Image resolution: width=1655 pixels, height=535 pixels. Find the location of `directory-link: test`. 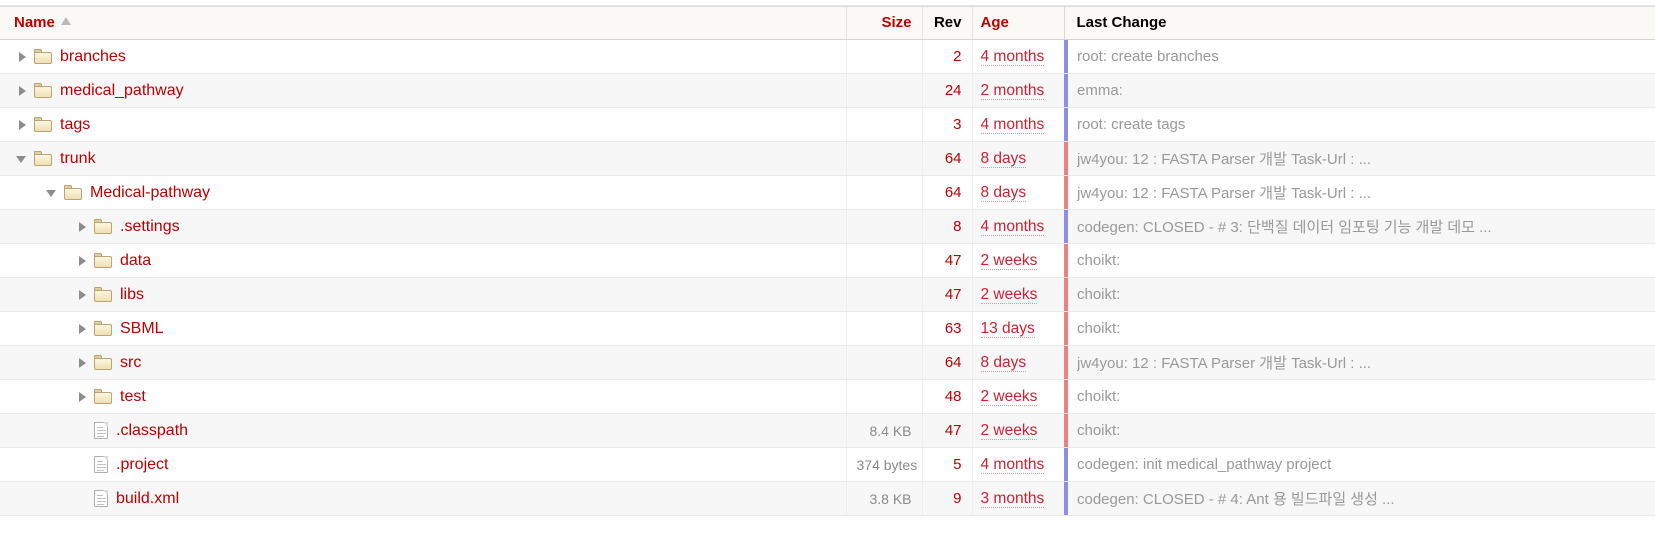

directory-link: test is located at coordinates (133, 397).